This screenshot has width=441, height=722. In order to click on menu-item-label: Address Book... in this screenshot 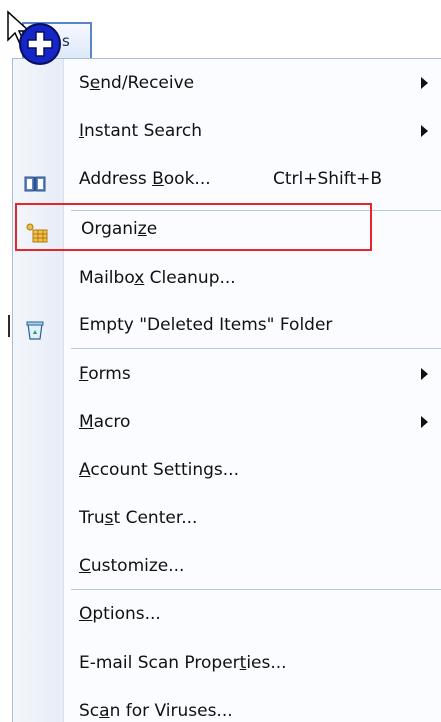, I will do `click(145, 179)`.